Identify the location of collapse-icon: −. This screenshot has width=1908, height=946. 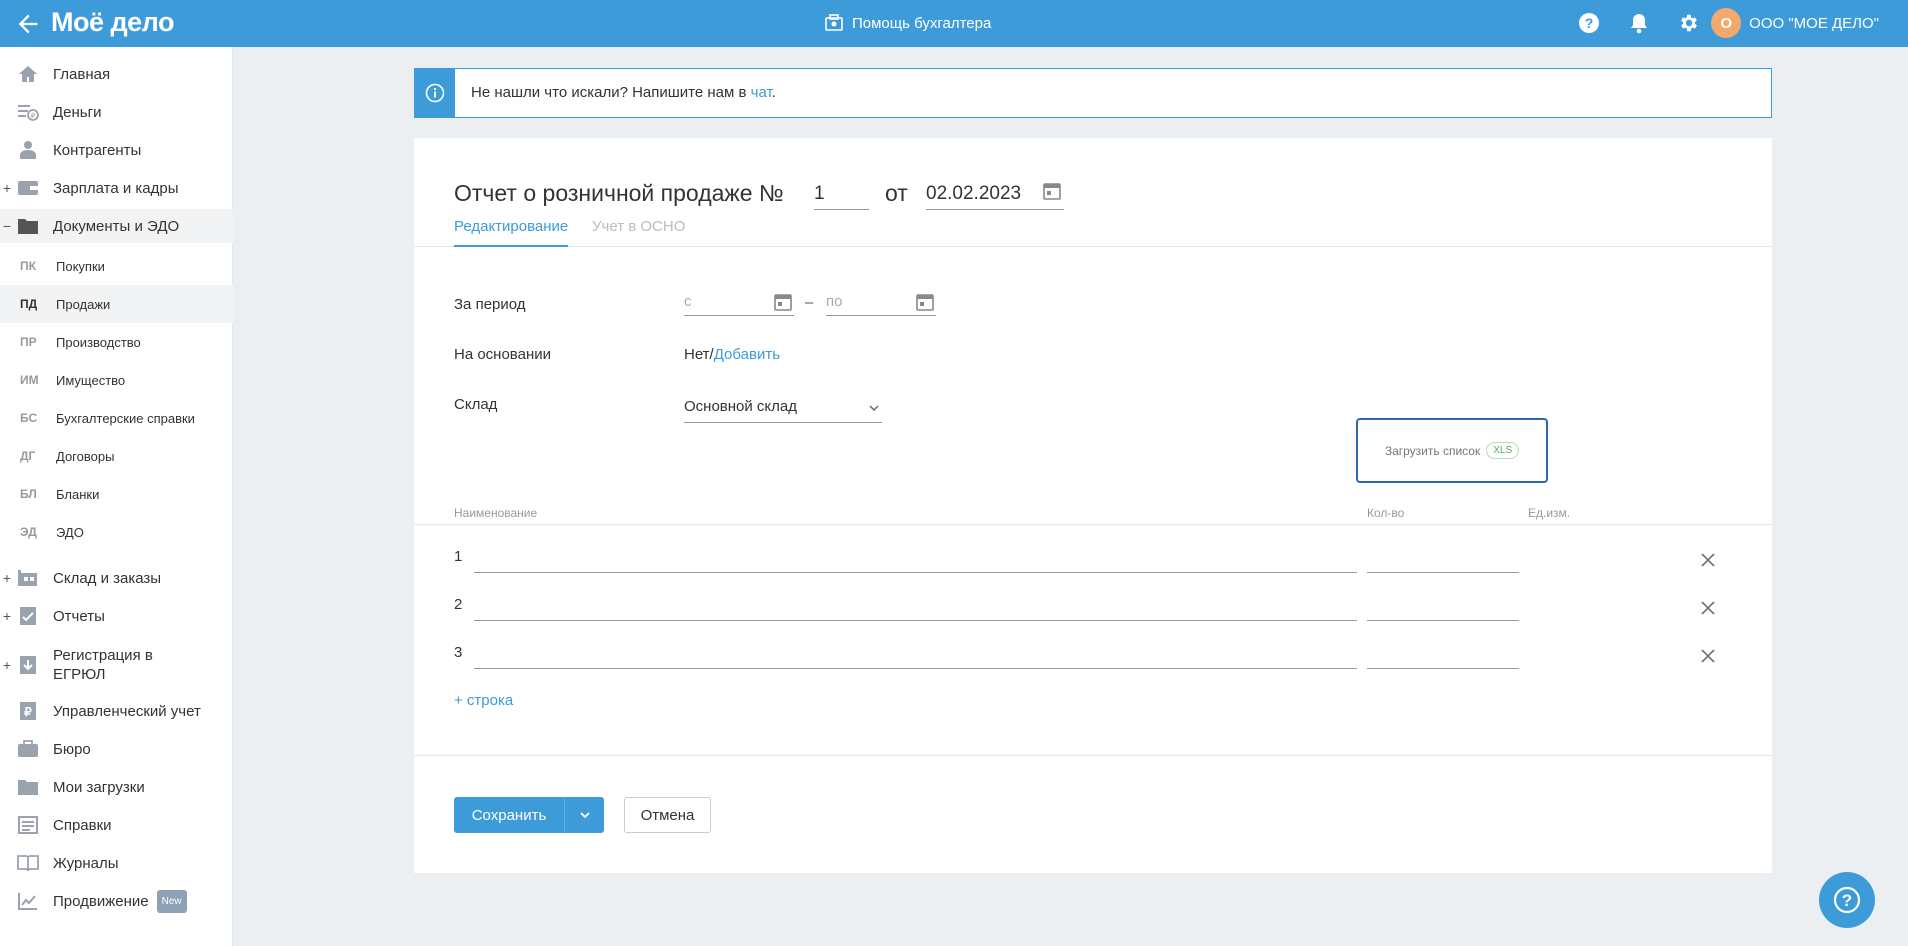
(7, 226).